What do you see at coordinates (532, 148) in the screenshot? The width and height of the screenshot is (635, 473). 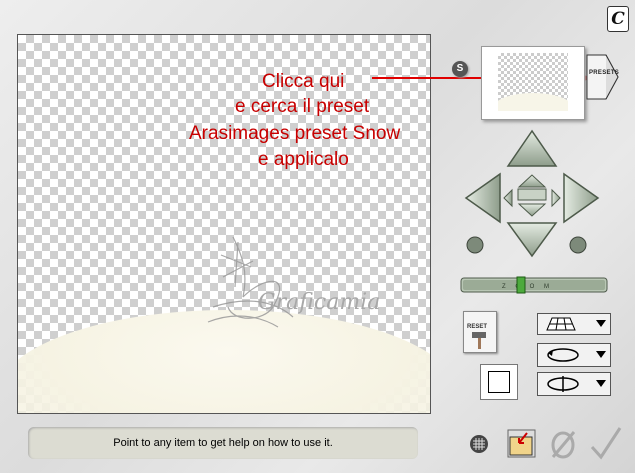 I see `pan-up-arrow-icon` at bounding box center [532, 148].